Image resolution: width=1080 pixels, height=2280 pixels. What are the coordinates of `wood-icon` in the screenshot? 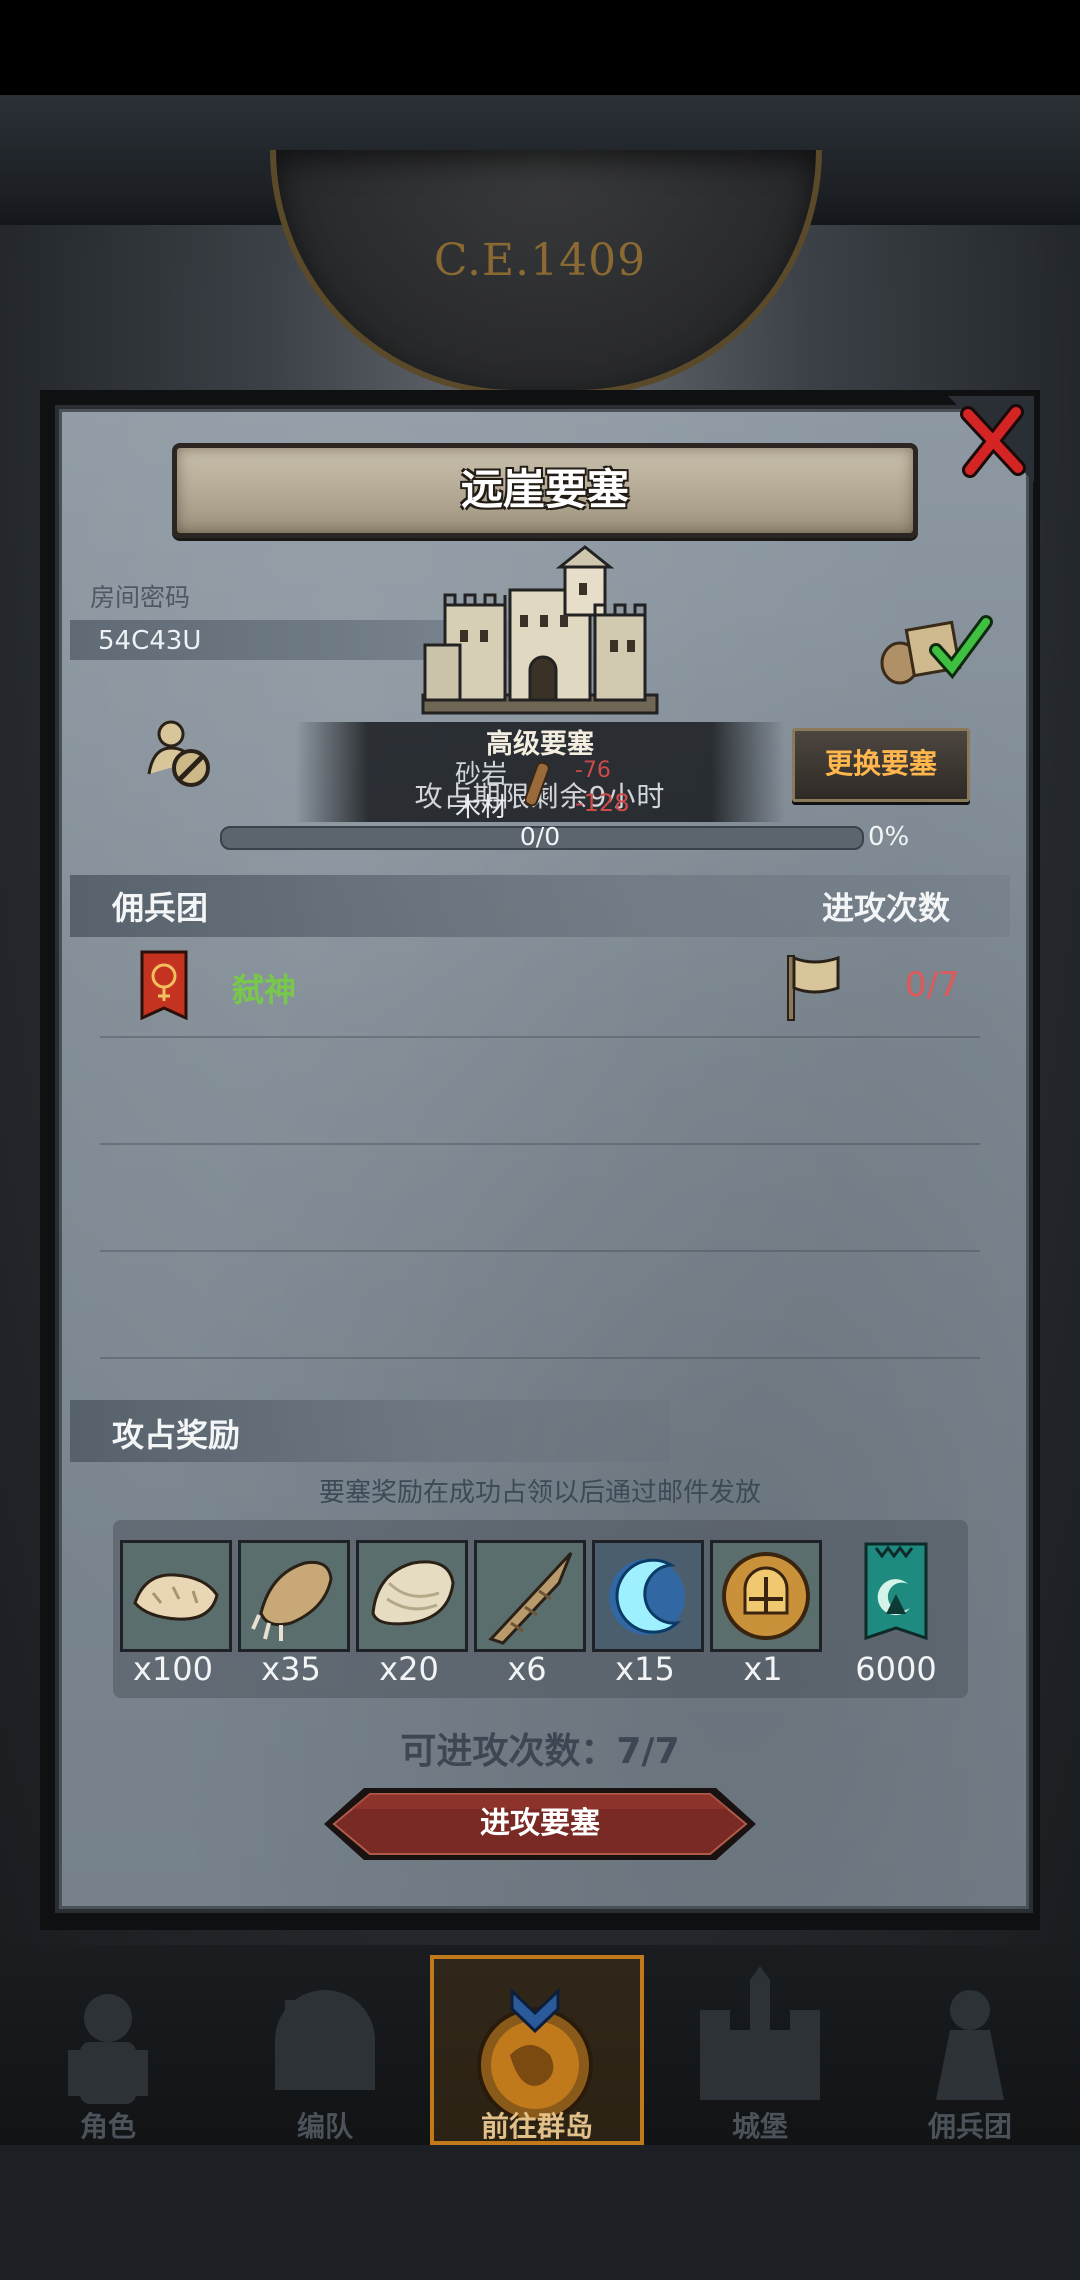 It's located at (537, 784).